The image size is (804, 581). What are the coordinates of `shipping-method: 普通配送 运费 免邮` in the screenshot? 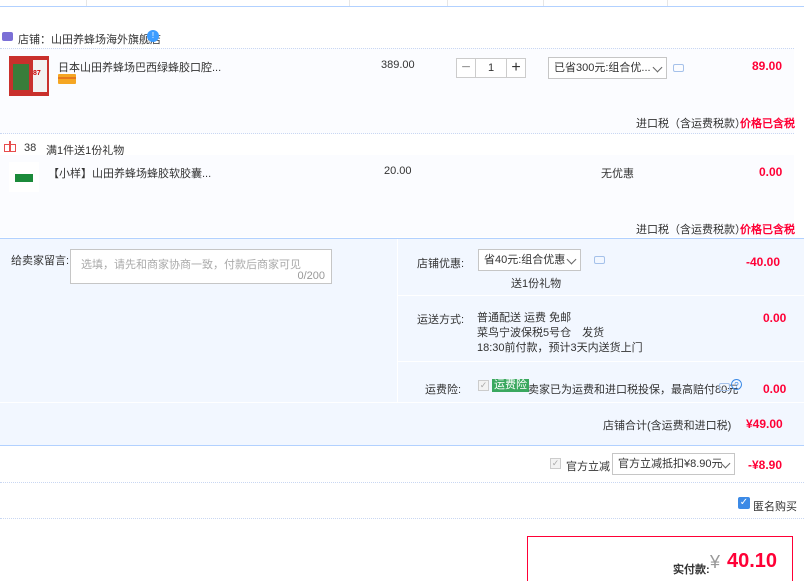 It's located at (524, 318).